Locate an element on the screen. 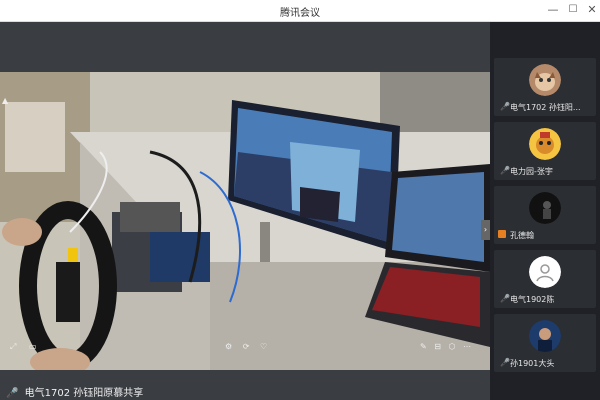 The height and width of the screenshot is (400, 600). close-button: ✕ is located at coordinates (591, 10).